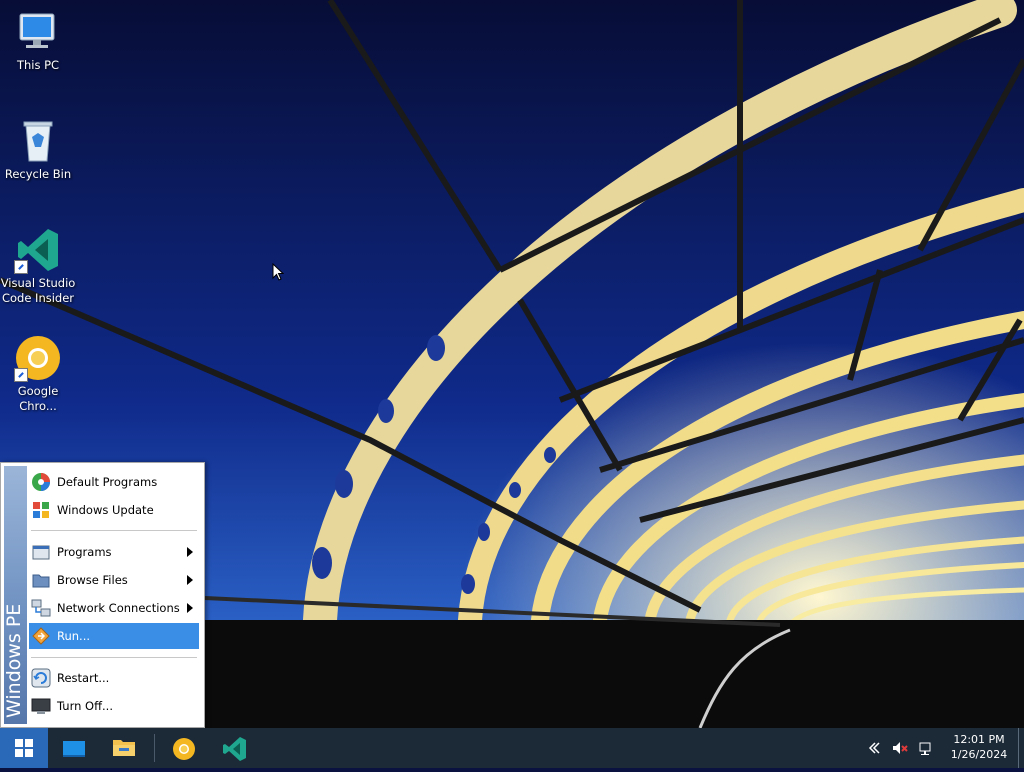 The width and height of the screenshot is (1024, 772). I want to click on taskbar-google-chrome, so click(184, 748).